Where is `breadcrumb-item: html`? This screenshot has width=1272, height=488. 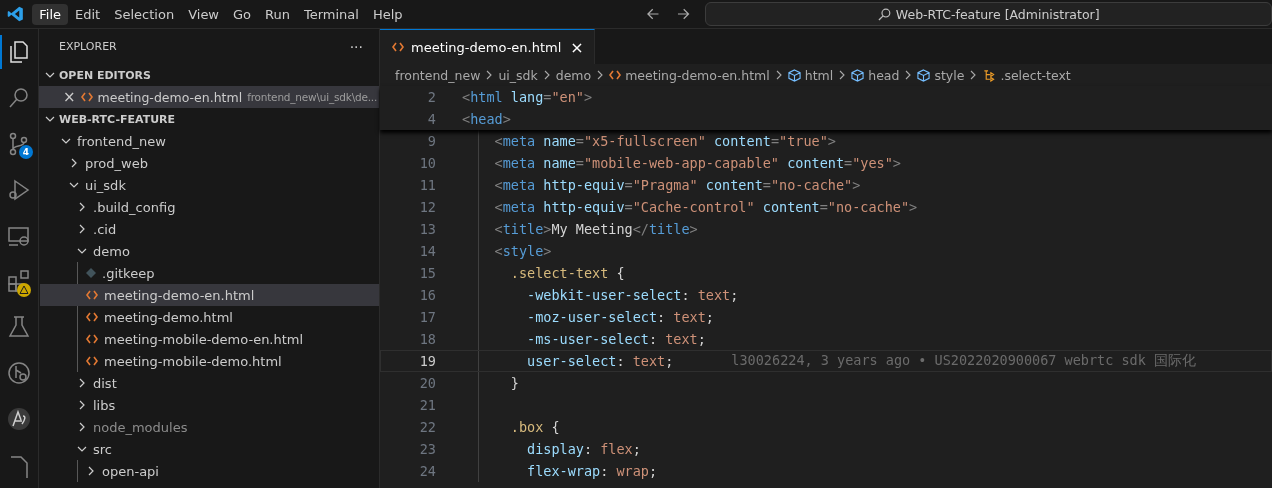
breadcrumb-item: html is located at coordinates (810, 75).